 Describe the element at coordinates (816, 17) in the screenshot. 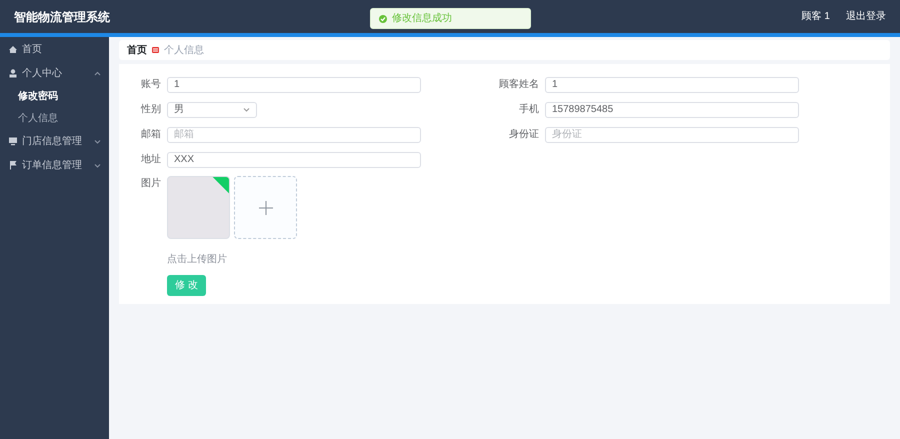

I see `user-name: 顾客 1` at that location.